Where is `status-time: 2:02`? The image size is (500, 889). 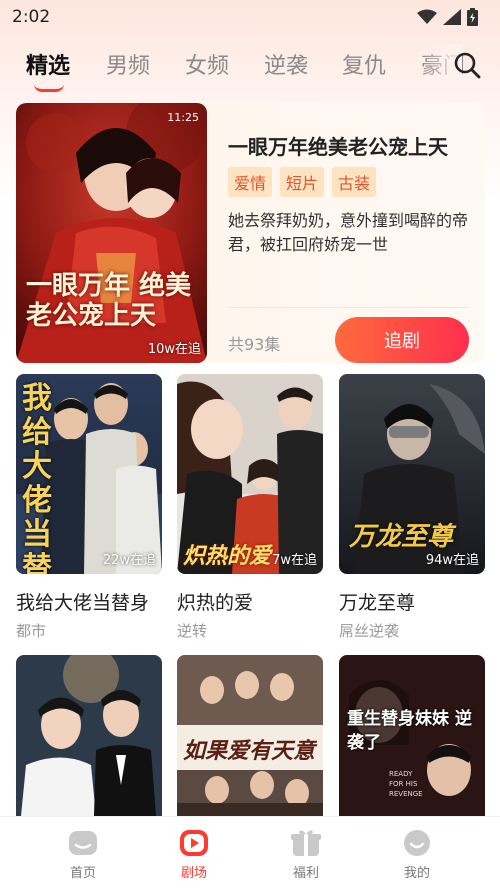
status-time: 2:02 is located at coordinates (31, 17).